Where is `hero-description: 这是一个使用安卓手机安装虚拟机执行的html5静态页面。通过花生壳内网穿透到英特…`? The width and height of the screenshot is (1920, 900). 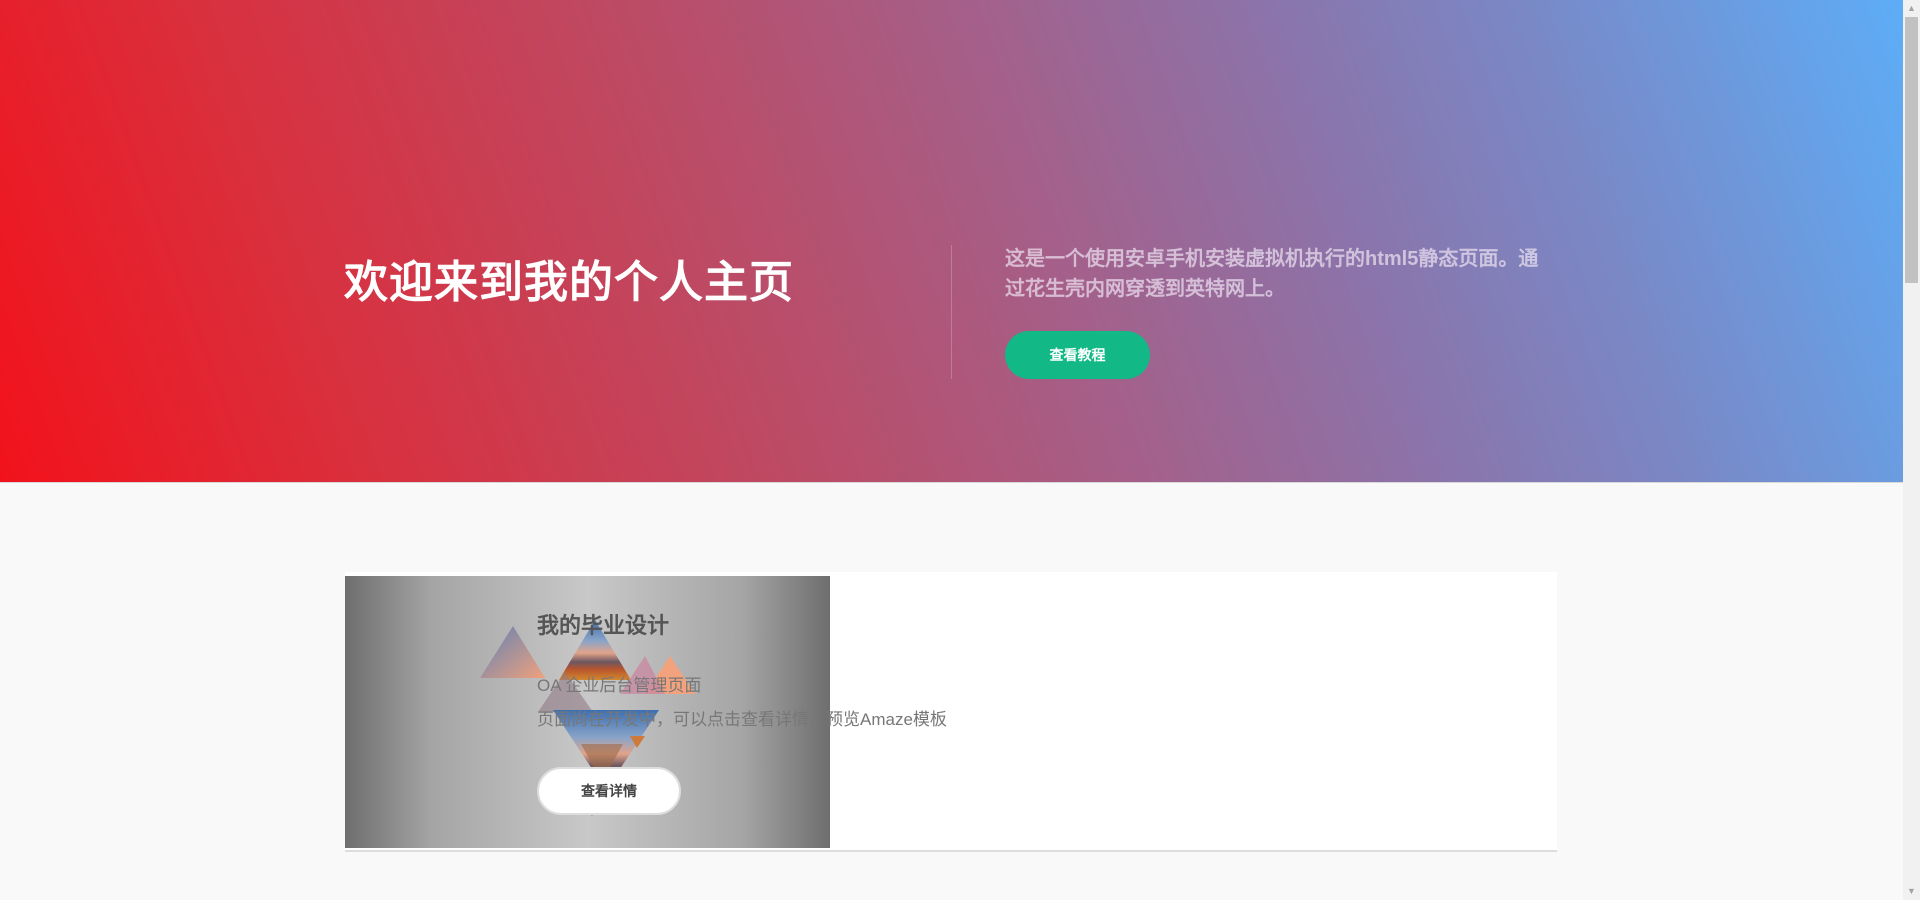 hero-description: 这是一个使用安卓手机安装虚拟机执行的html5静态页面。通过花生壳内网穿透到英特… is located at coordinates (1272, 274).